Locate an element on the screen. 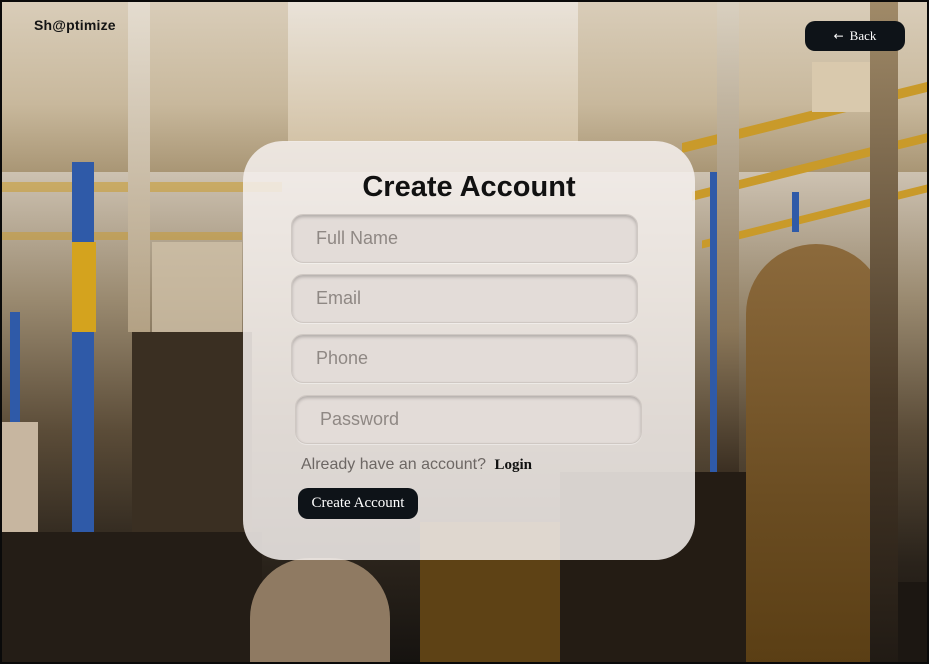 This screenshot has height=664, width=929. full-name-input is located at coordinates (476, 238).